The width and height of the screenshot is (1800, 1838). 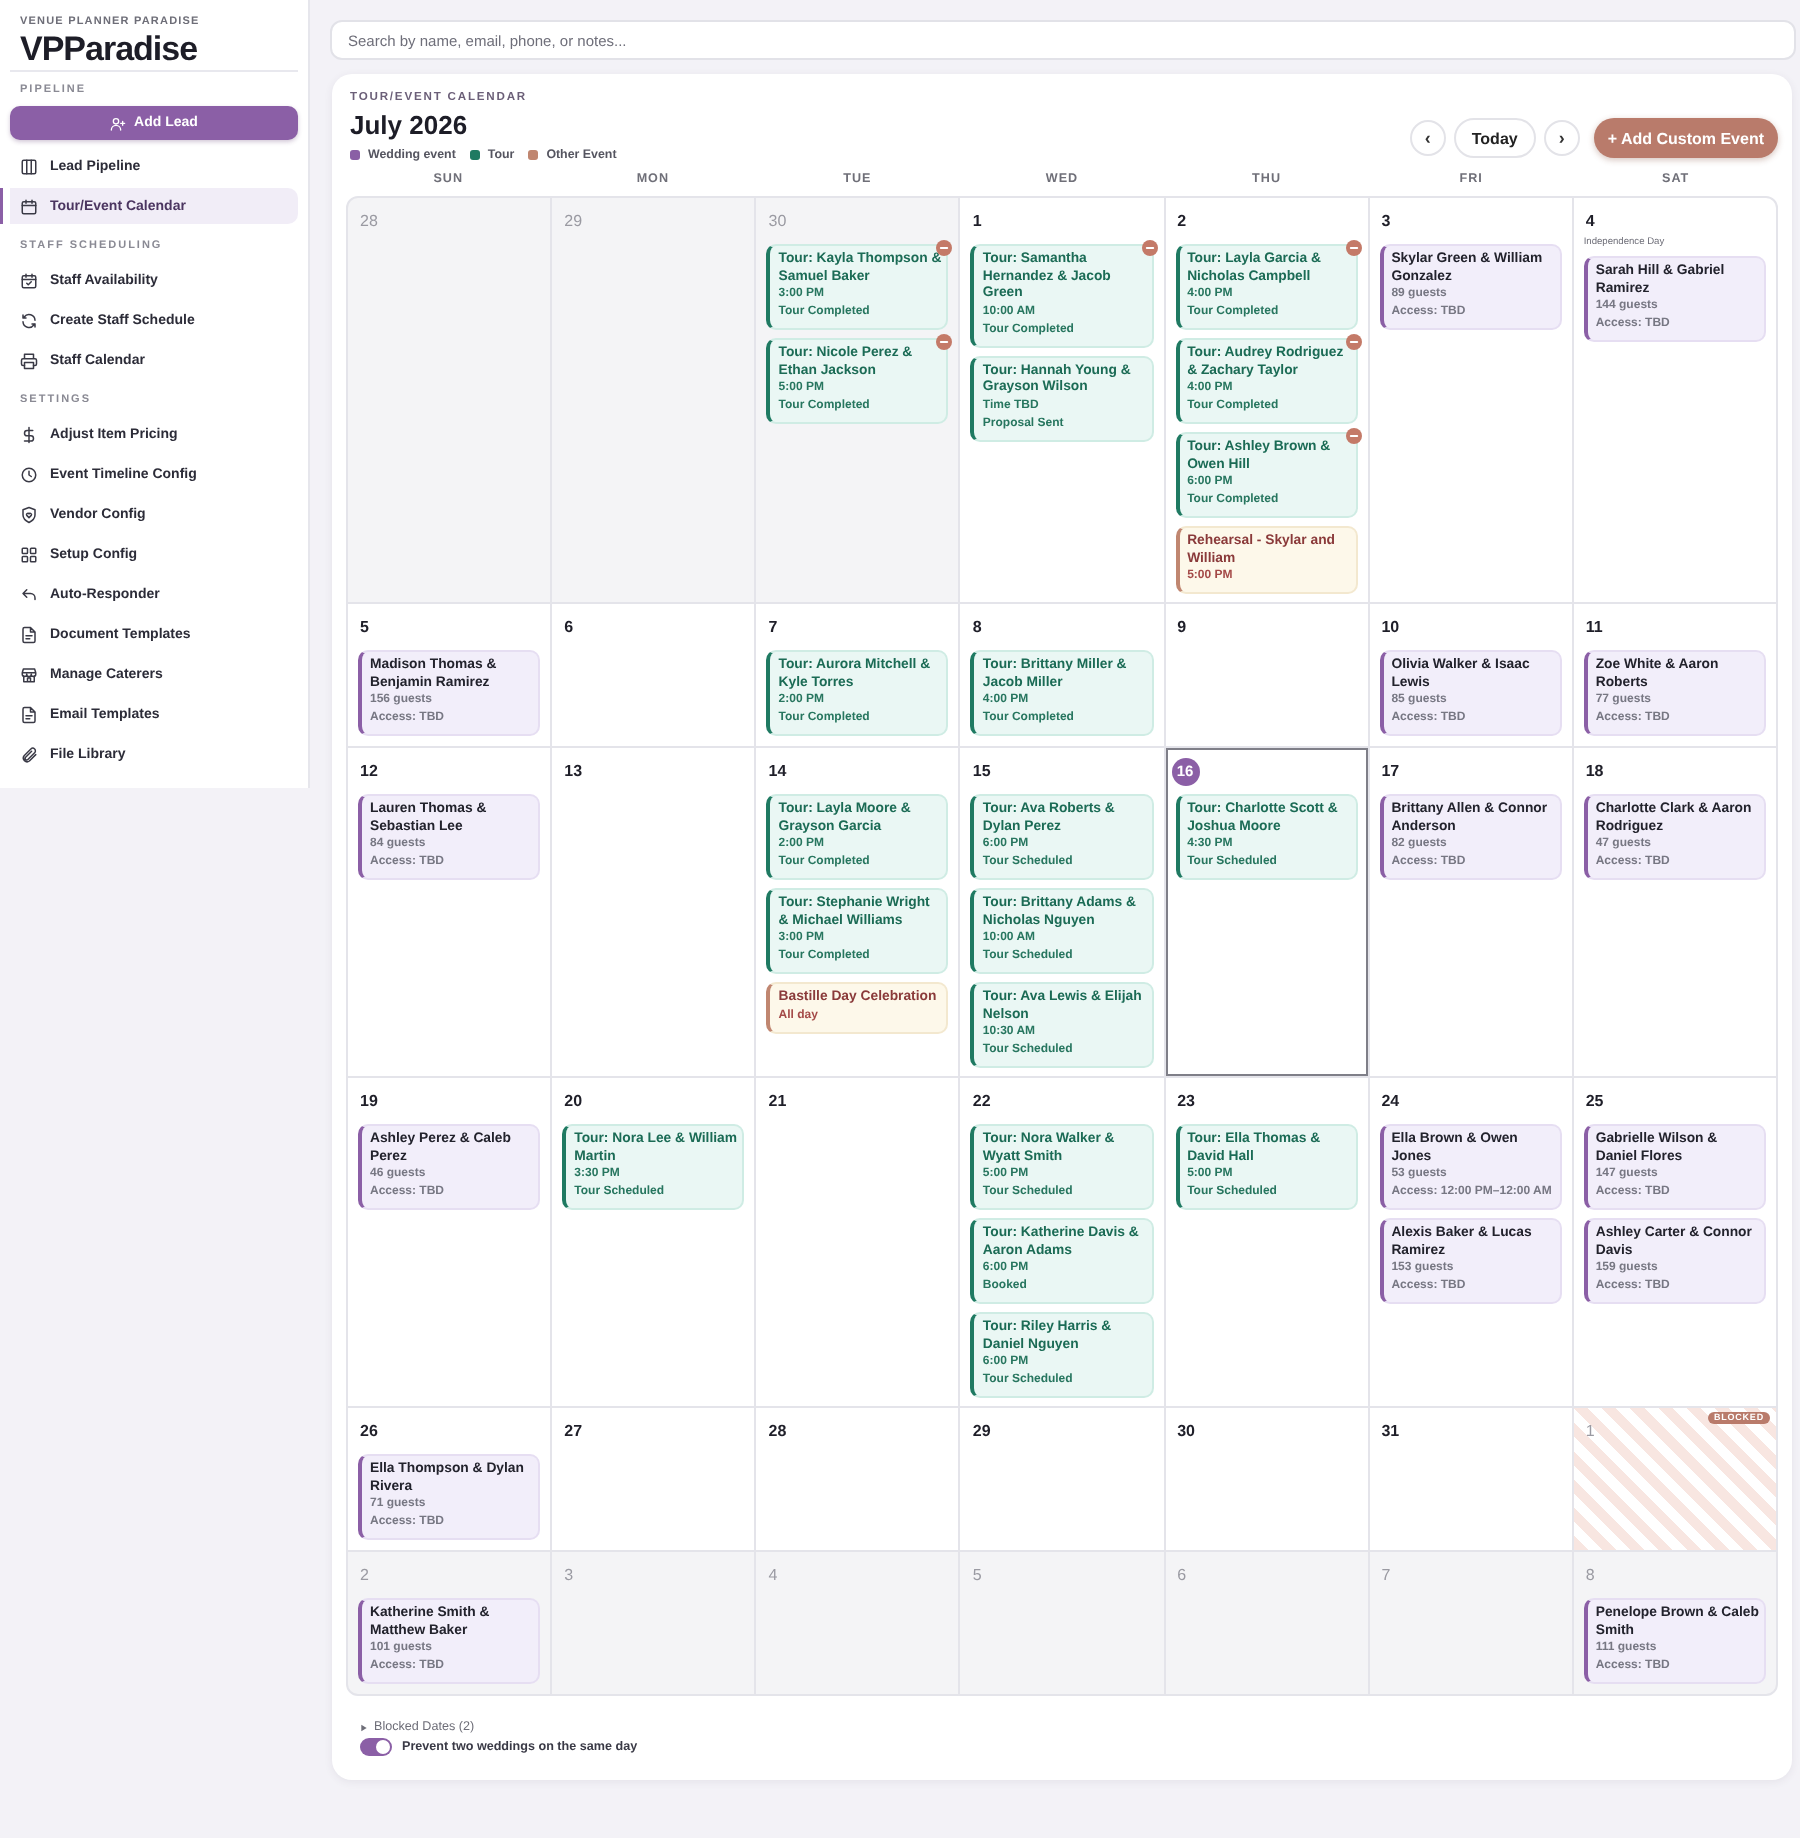 What do you see at coordinates (1561, 138) in the screenshot?
I see `next-month-button: ›` at bounding box center [1561, 138].